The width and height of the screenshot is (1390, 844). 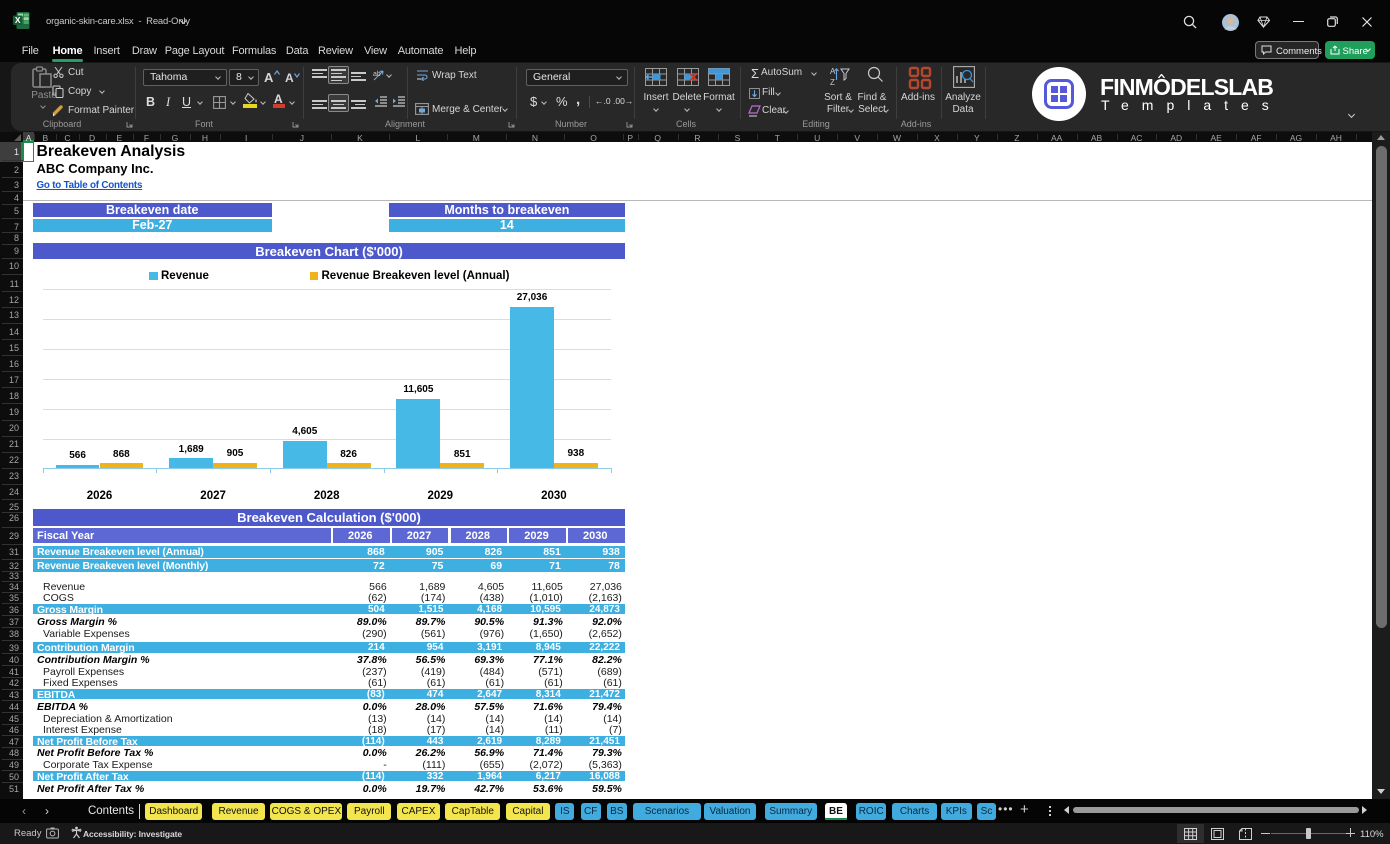 What do you see at coordinates (377, 74) in the screenshot?
I see `svg-text: ab` at bounding box center [377, 74].